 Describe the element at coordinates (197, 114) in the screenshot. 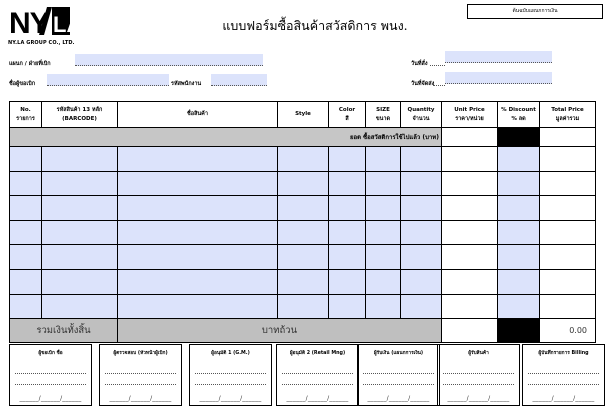

I see `header-product-name: ชื่อสินค้า` at that location.